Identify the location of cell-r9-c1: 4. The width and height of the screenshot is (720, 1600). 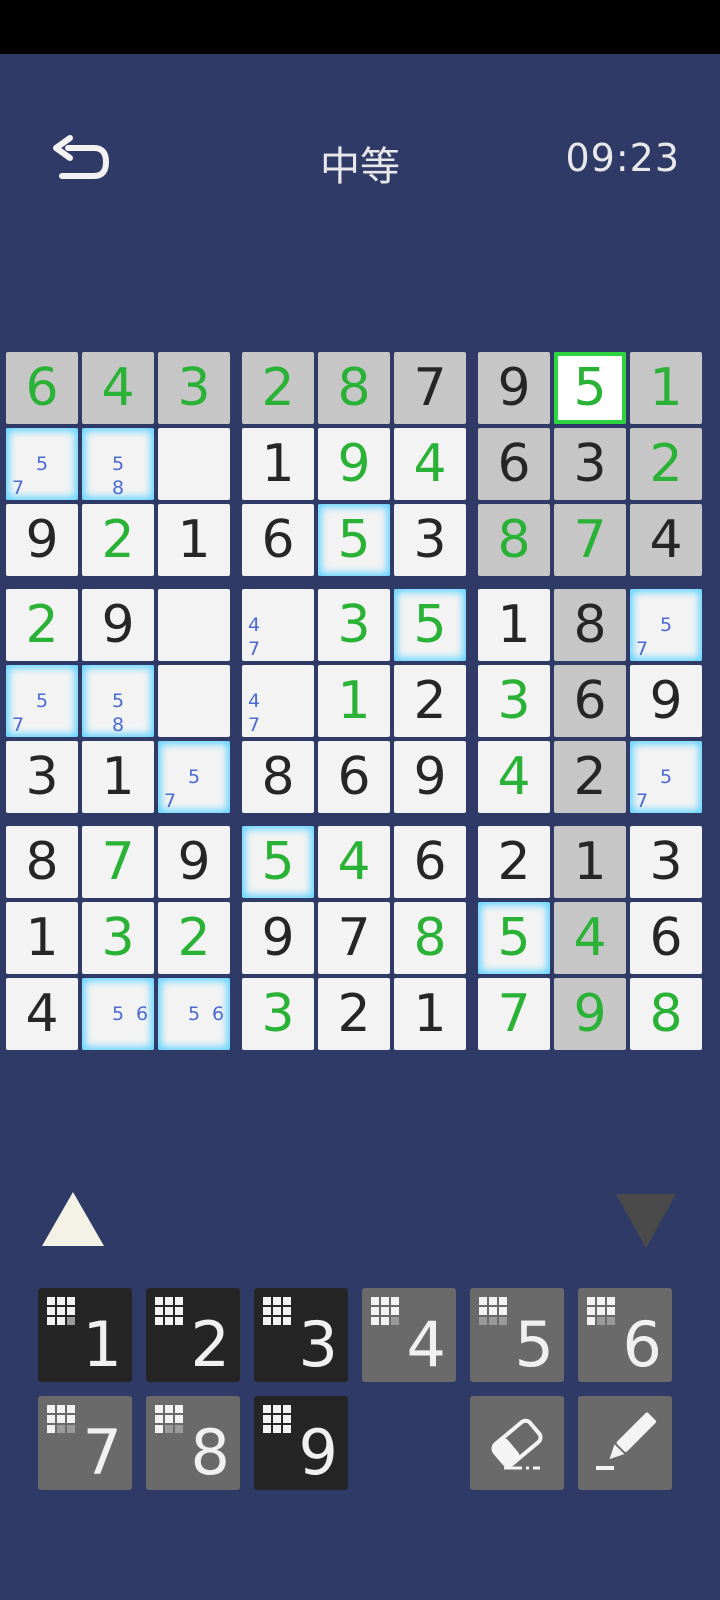
(42, 1014).